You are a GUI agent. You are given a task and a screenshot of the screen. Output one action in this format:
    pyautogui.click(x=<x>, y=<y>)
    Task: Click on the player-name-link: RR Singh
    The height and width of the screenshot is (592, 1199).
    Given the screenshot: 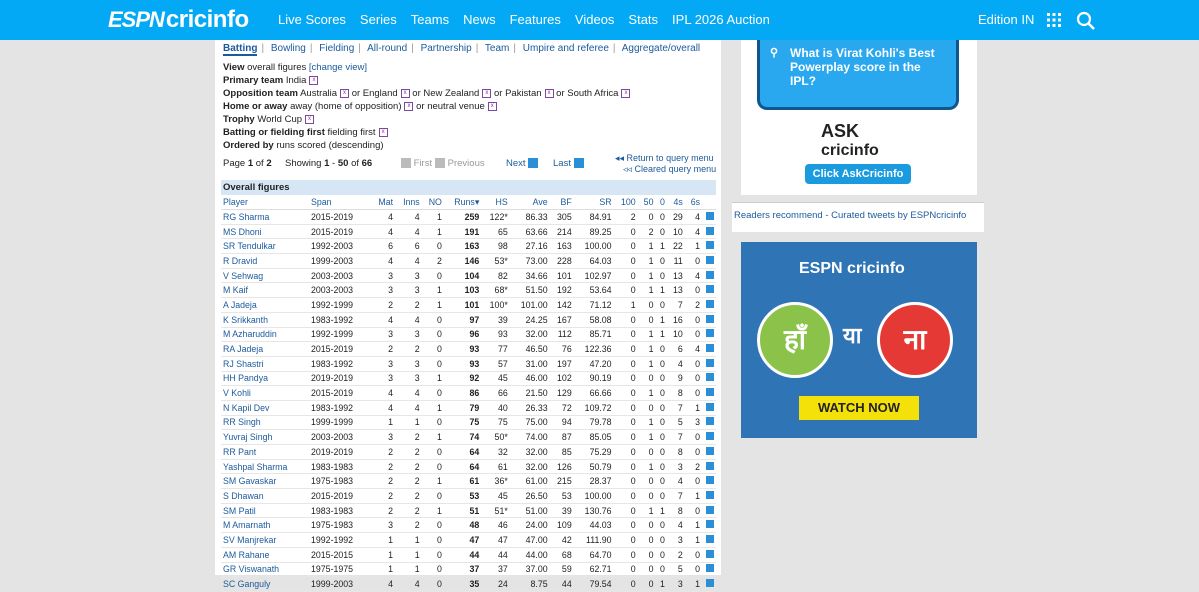 What is the action you would take?
    pyautogui.click(x=265, y=423)
    